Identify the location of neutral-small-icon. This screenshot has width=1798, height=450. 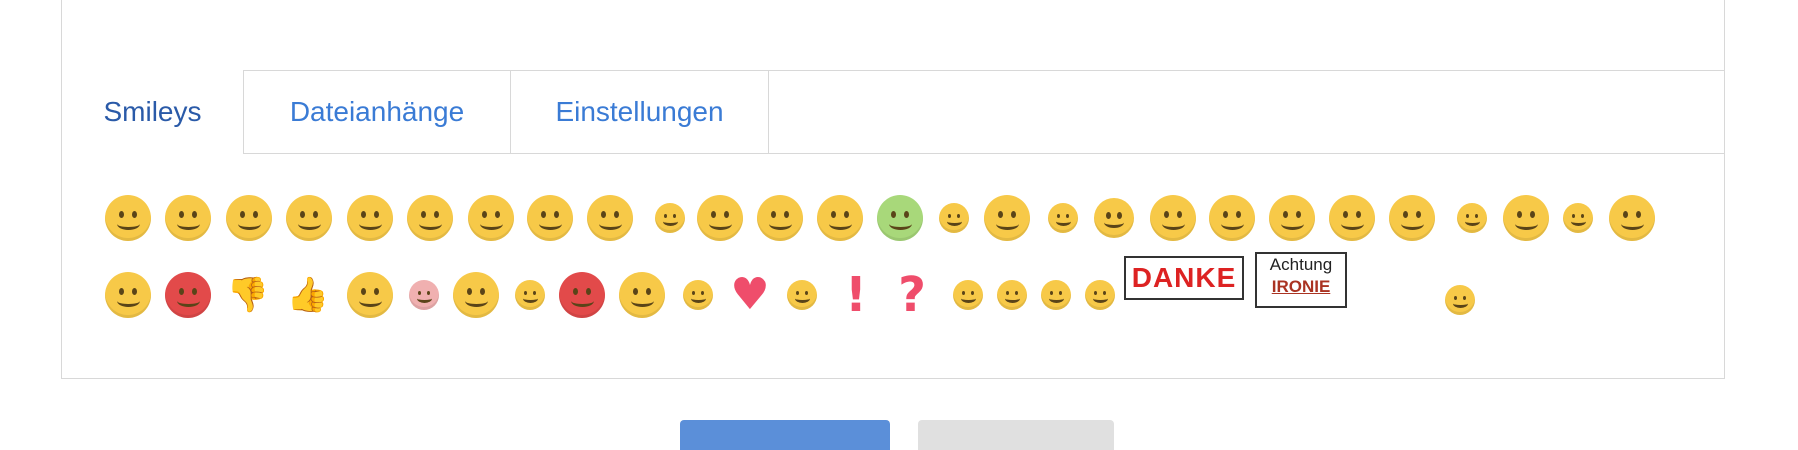
(1056, 295).